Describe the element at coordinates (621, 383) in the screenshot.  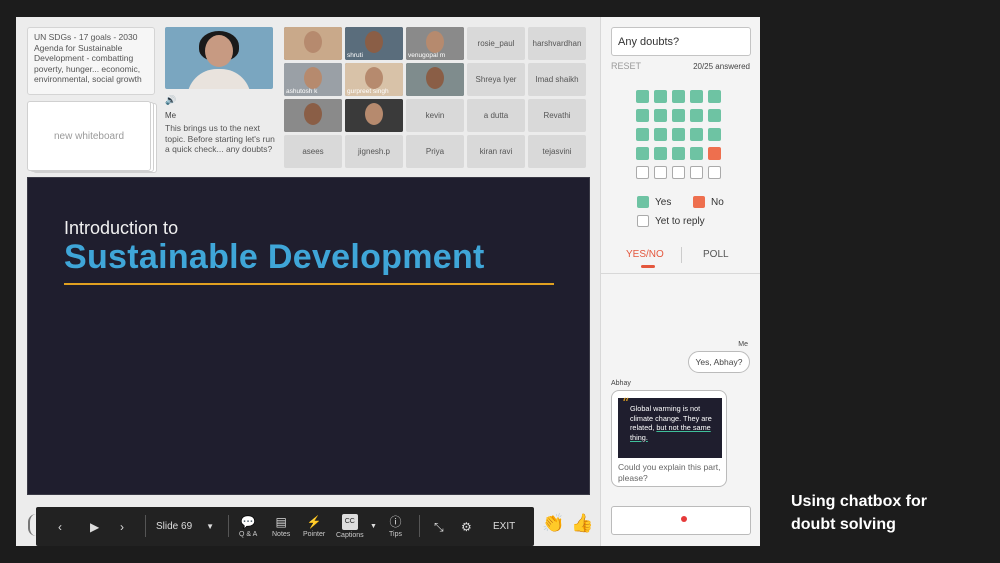
I see `chat-abhay-label: Abhay` at that location.